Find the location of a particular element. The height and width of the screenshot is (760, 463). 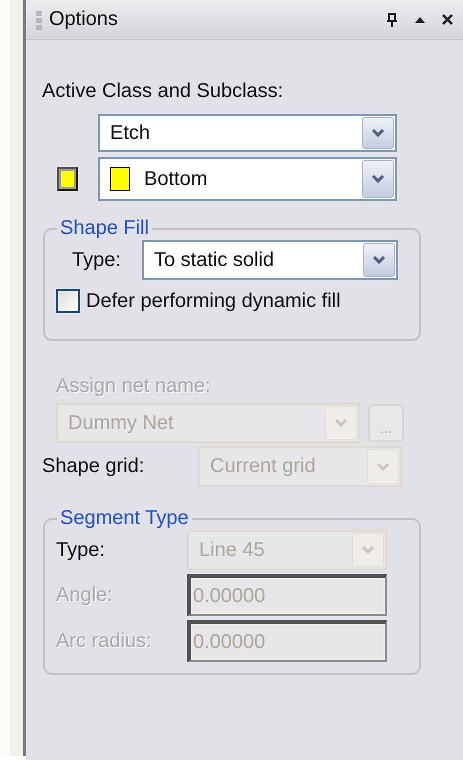

field-label: Active Class and Subclass: is located at coordinates (163, 91).